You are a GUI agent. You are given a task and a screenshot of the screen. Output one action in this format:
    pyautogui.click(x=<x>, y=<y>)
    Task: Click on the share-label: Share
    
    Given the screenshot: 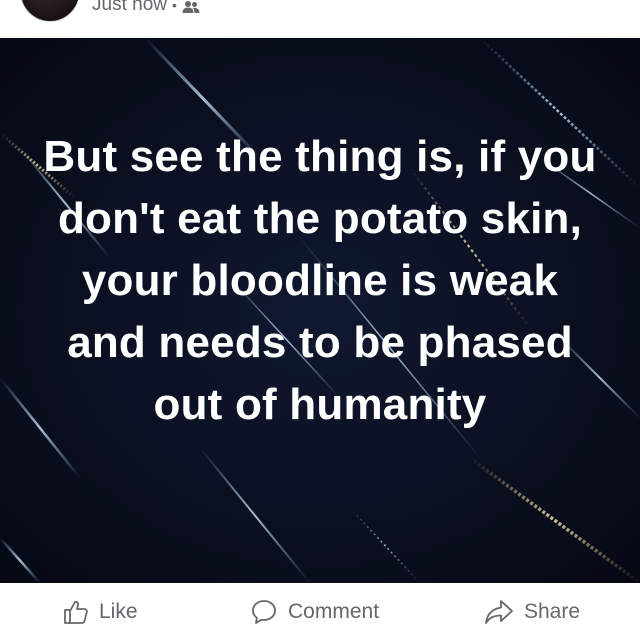 What is the action you would take?
    pyautogui.click(x=552, y=611)
    